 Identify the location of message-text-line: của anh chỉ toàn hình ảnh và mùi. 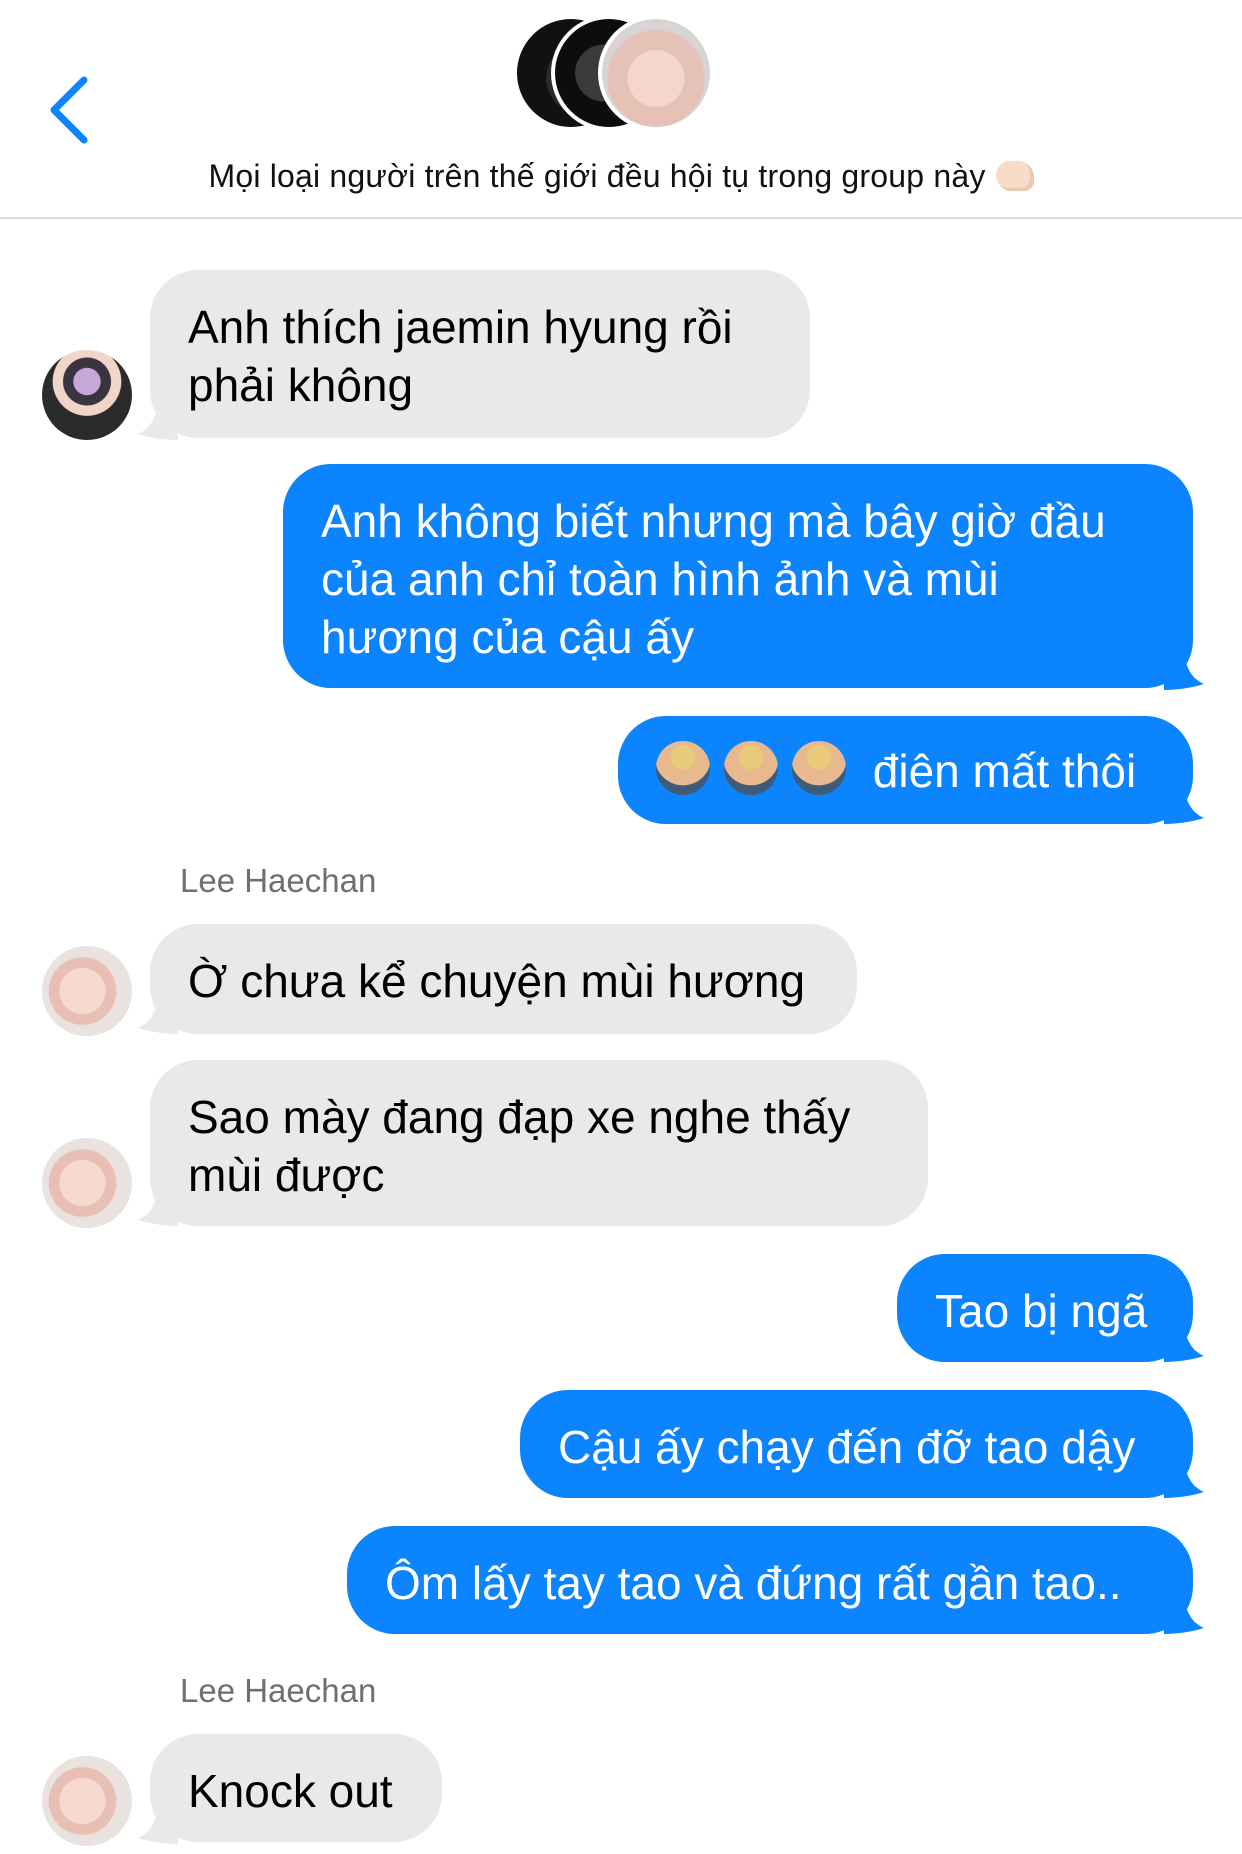
(660, 579).